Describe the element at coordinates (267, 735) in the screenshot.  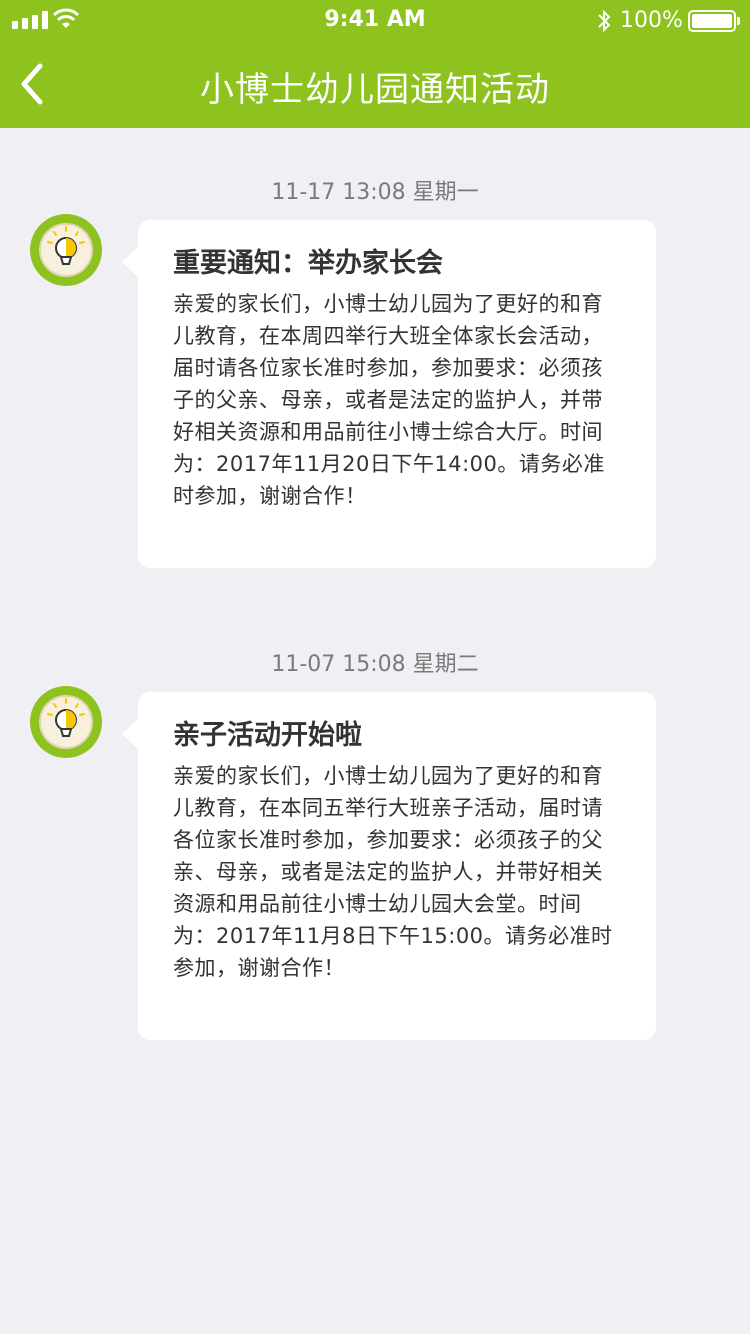
I see `notice-title: 亲子活动开始啦` at that location.